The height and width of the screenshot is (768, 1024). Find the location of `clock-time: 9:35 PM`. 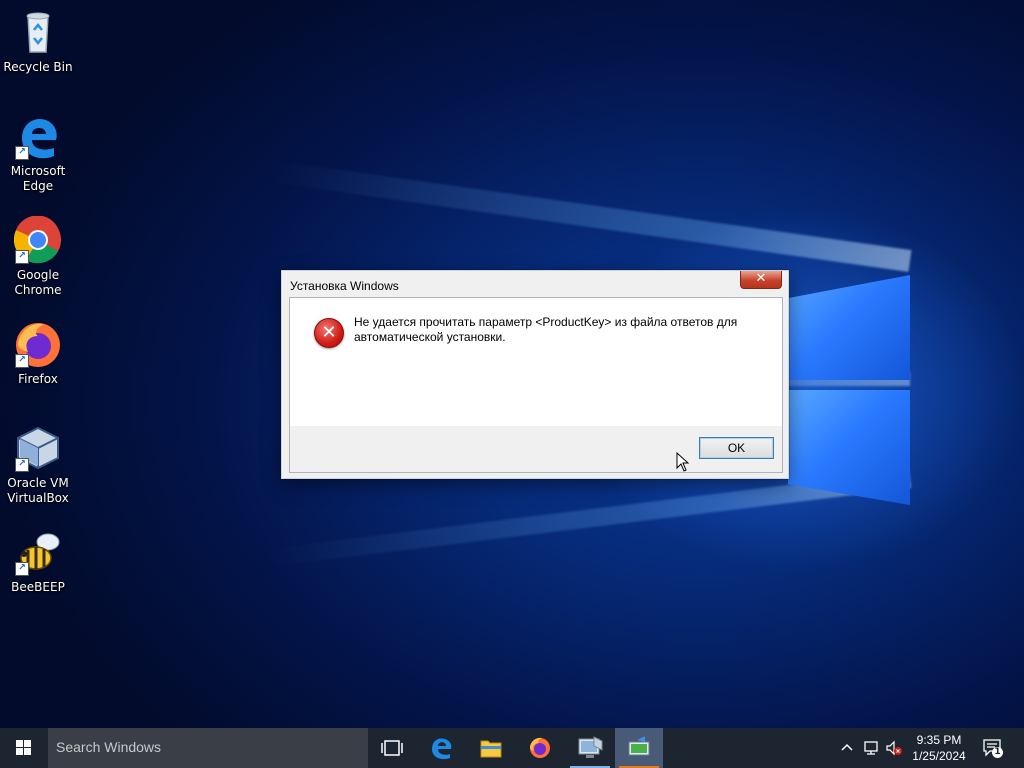

clock-time: 9:35 PM is located at coordinates (939, 740).